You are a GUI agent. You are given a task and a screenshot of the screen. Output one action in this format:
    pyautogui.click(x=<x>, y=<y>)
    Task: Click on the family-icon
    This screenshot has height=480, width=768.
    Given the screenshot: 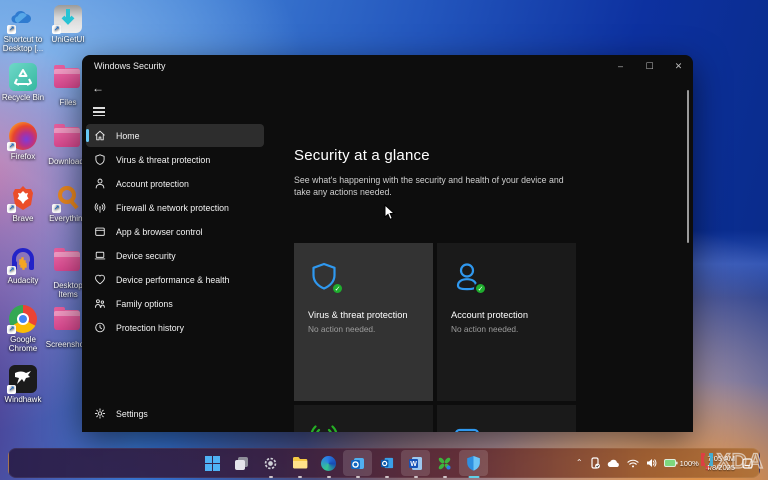 What is the action you would take?
    pyautogui.click(x=100, y=303)
    